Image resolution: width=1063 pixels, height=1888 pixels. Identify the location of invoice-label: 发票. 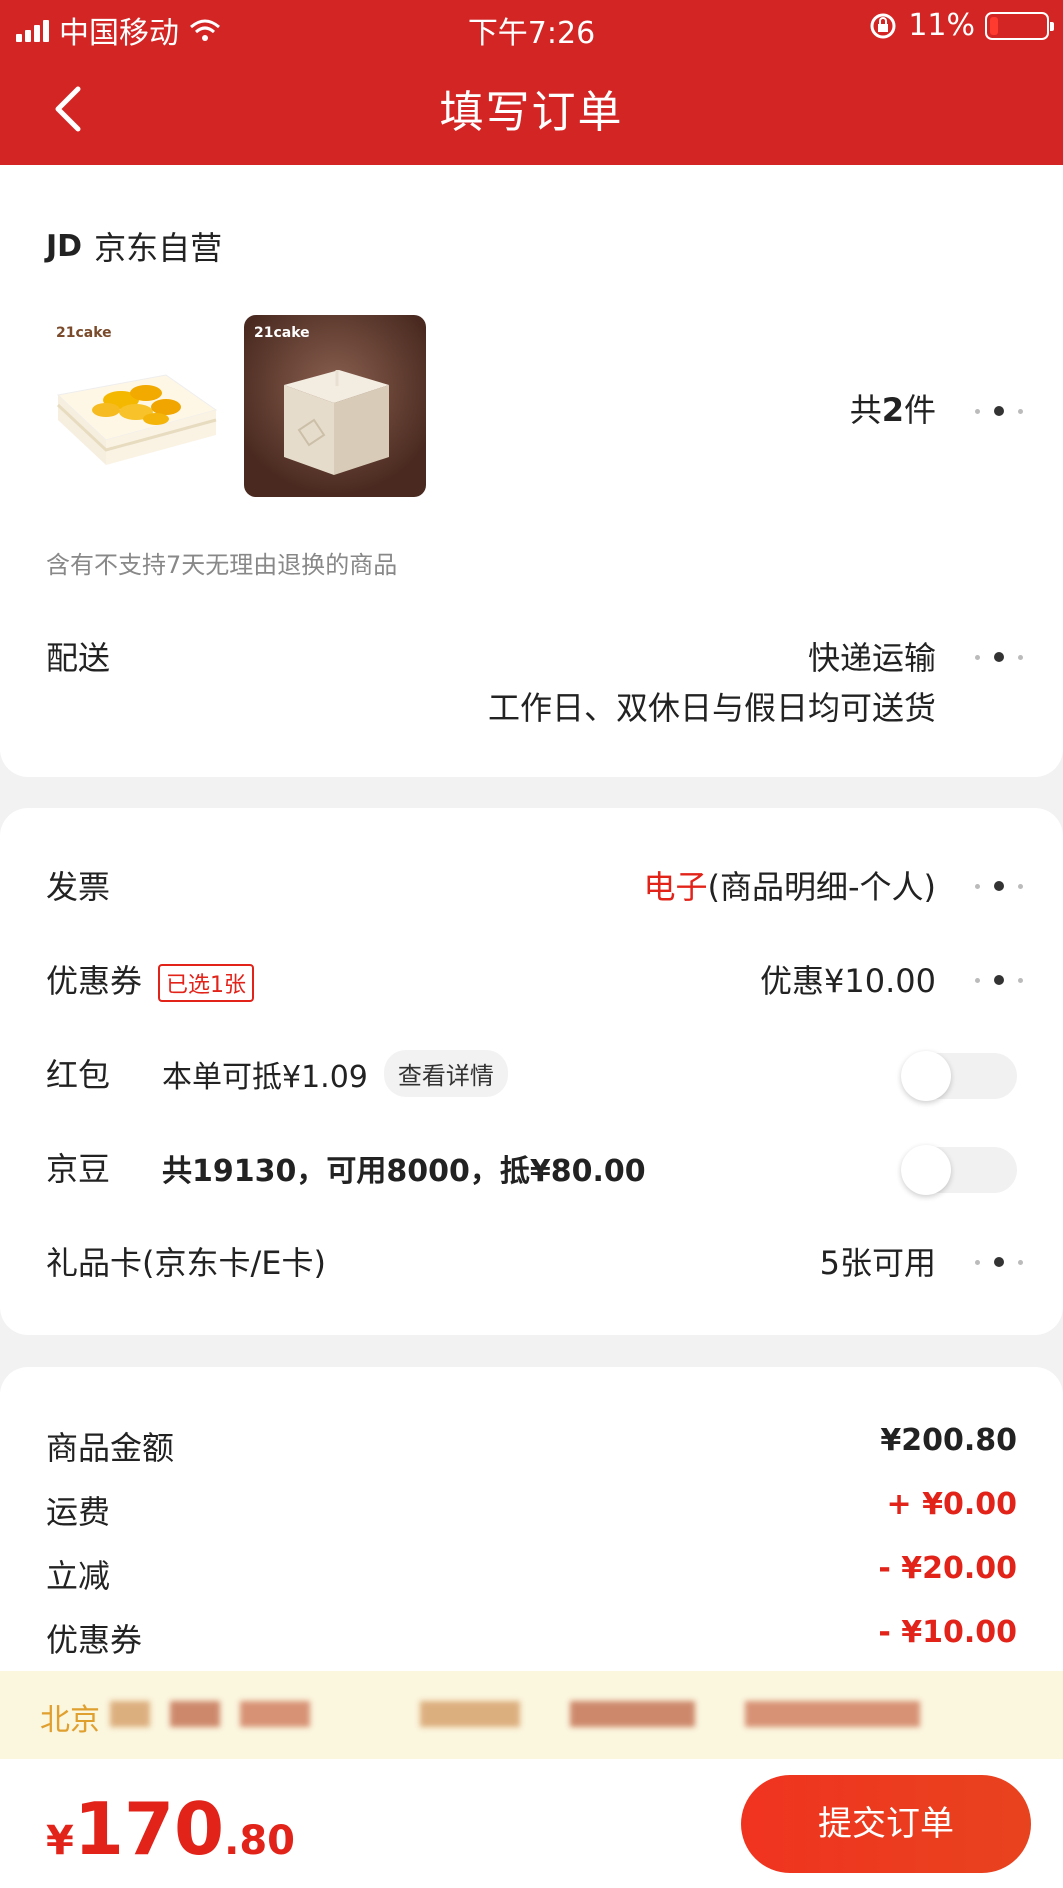
(78, 887).